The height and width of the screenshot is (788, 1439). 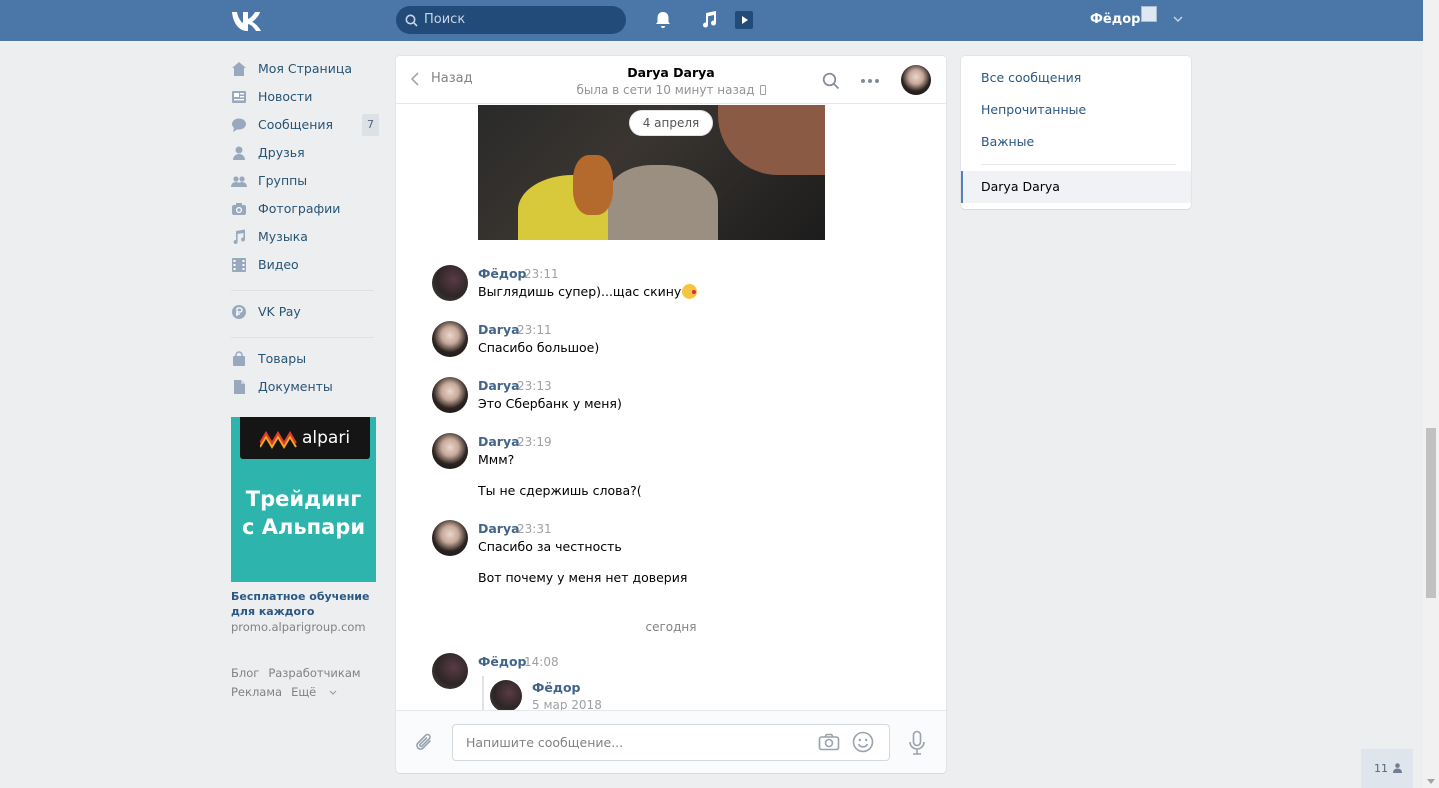 What do you see at coordinates (534, 529) in the screenshot?
I see `message-time: 23:31` at bounding box center [534, 529].